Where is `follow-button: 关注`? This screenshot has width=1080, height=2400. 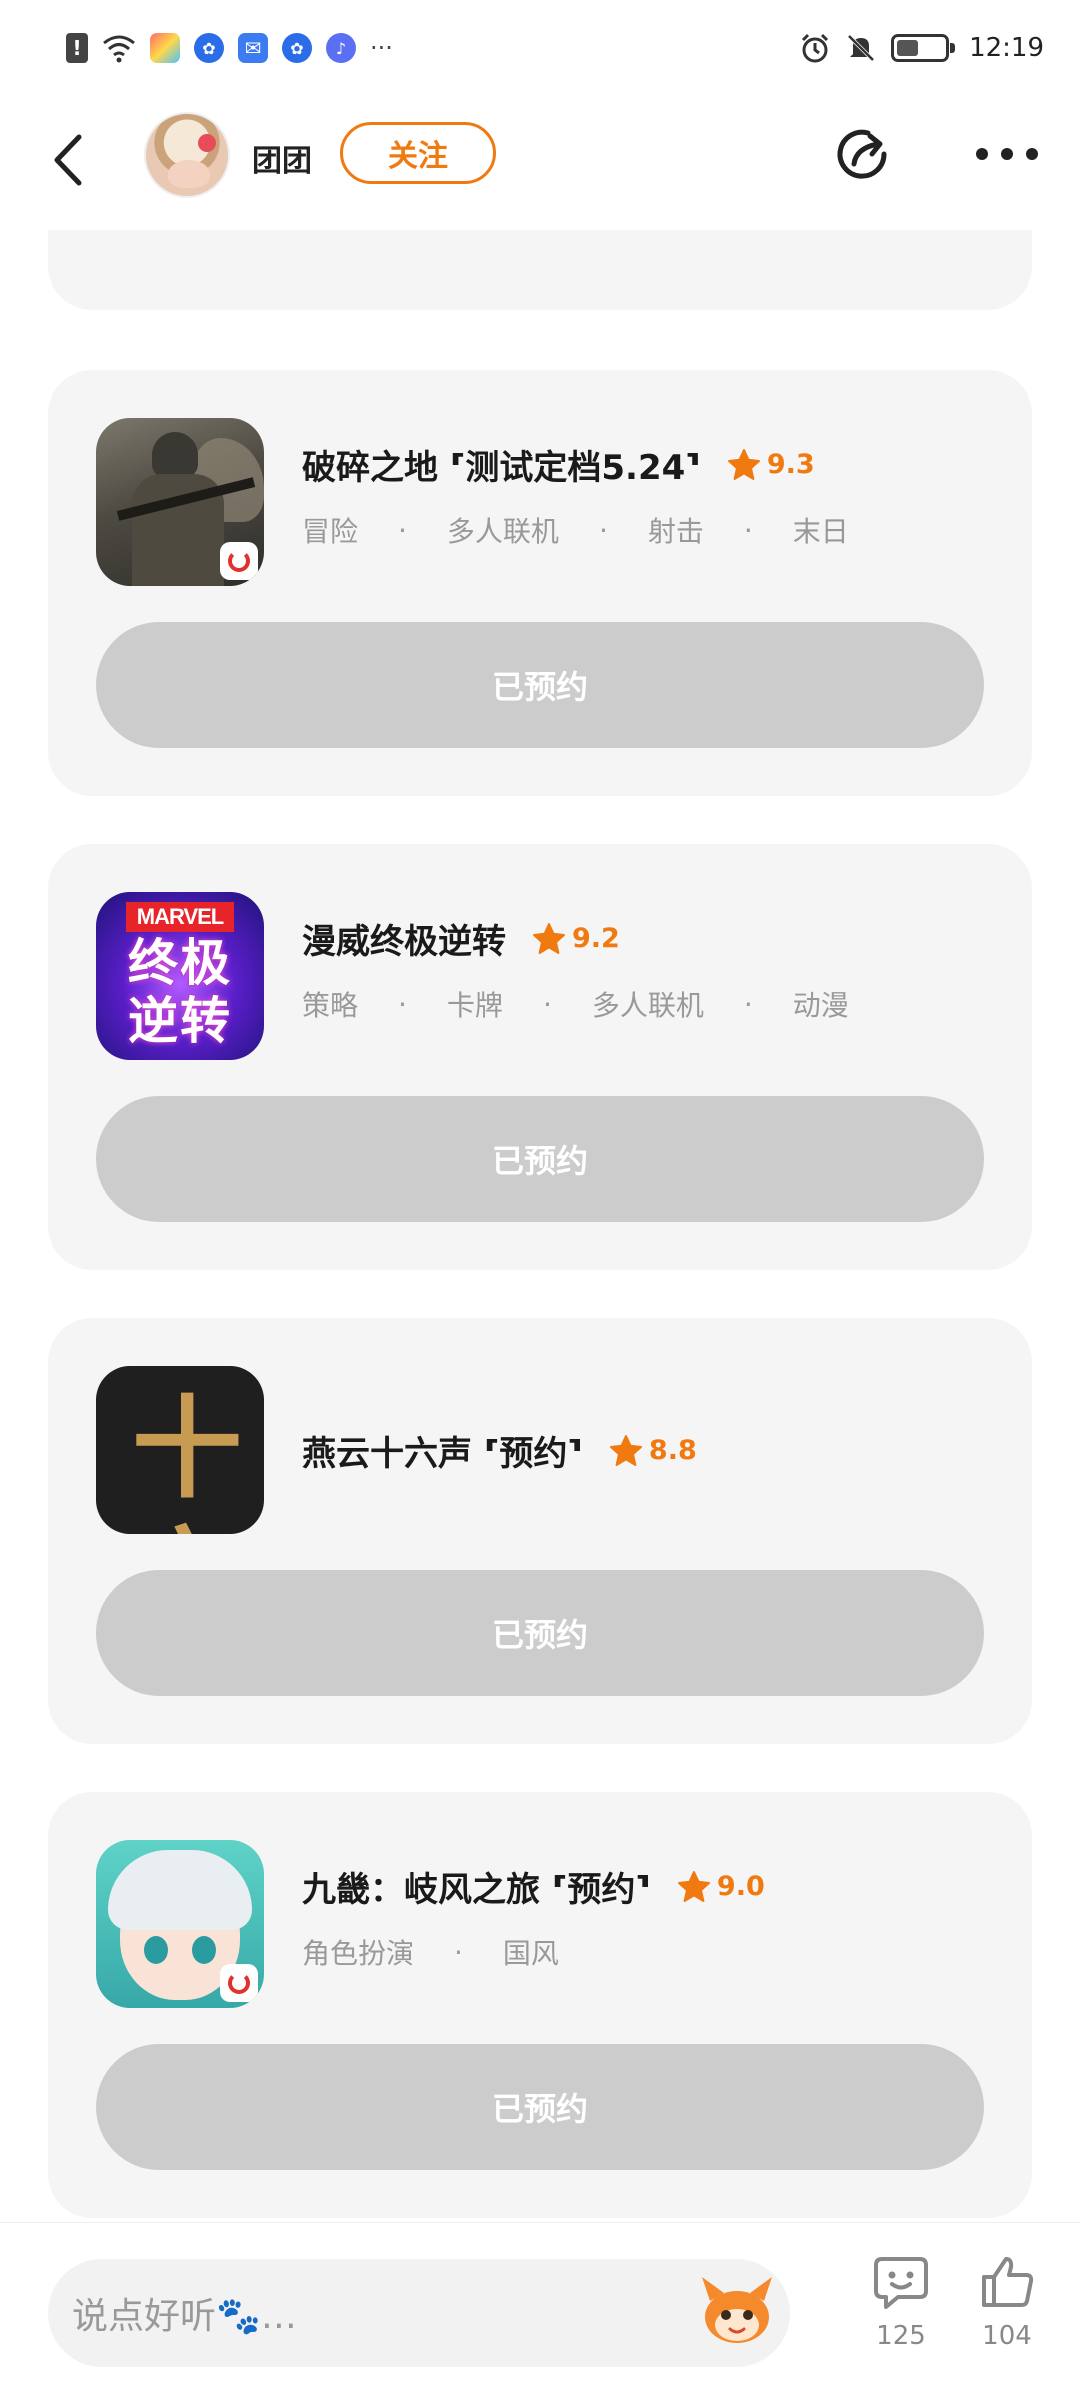 follow-button: 关注 is located at coordinates (418, 153).